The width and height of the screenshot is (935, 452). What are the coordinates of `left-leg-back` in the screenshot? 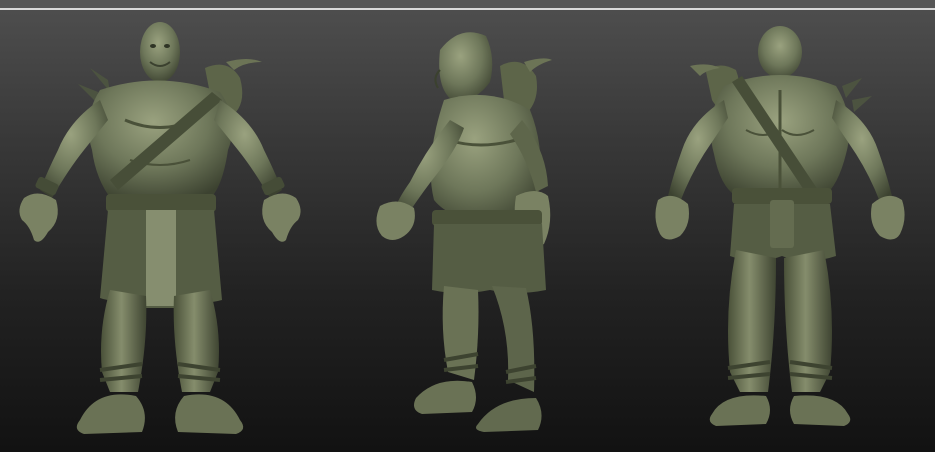 It's located at (752, 321).